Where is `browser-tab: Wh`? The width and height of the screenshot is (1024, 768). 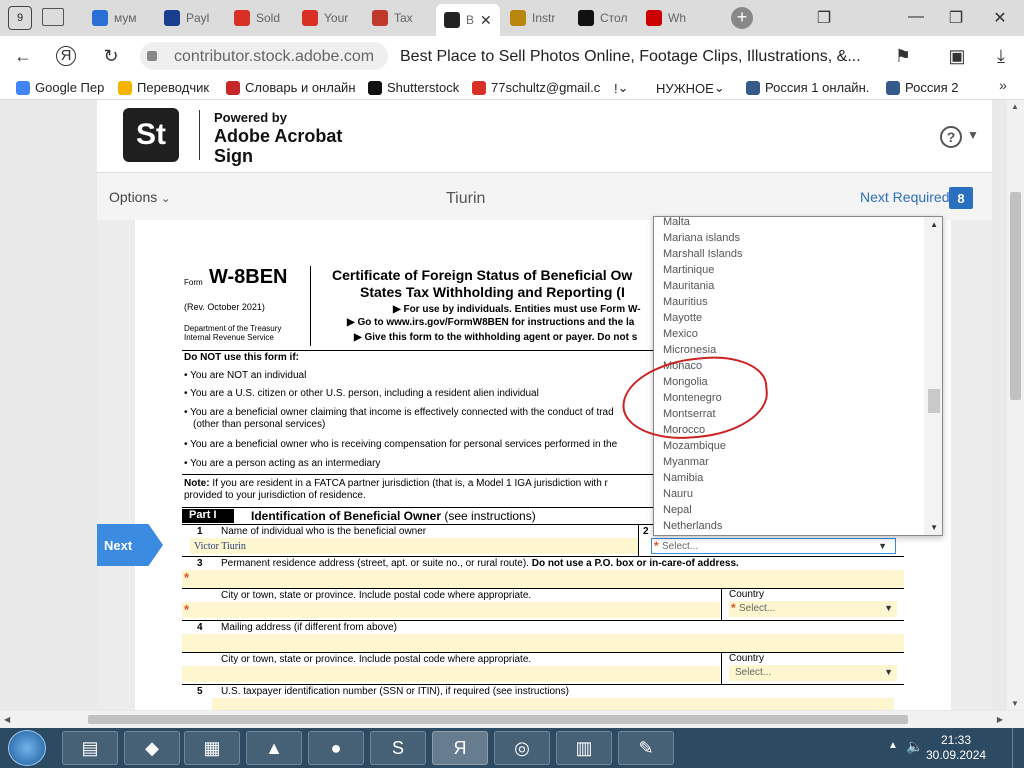
browser-tab: Wh is located at coordinates (676, 18).